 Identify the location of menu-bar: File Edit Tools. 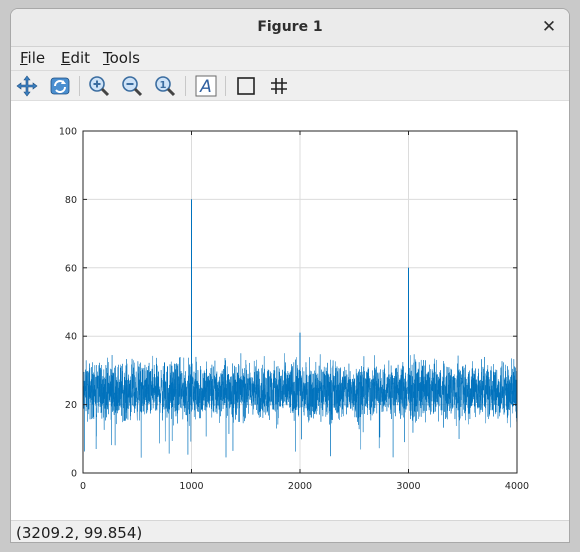
(290, 59).